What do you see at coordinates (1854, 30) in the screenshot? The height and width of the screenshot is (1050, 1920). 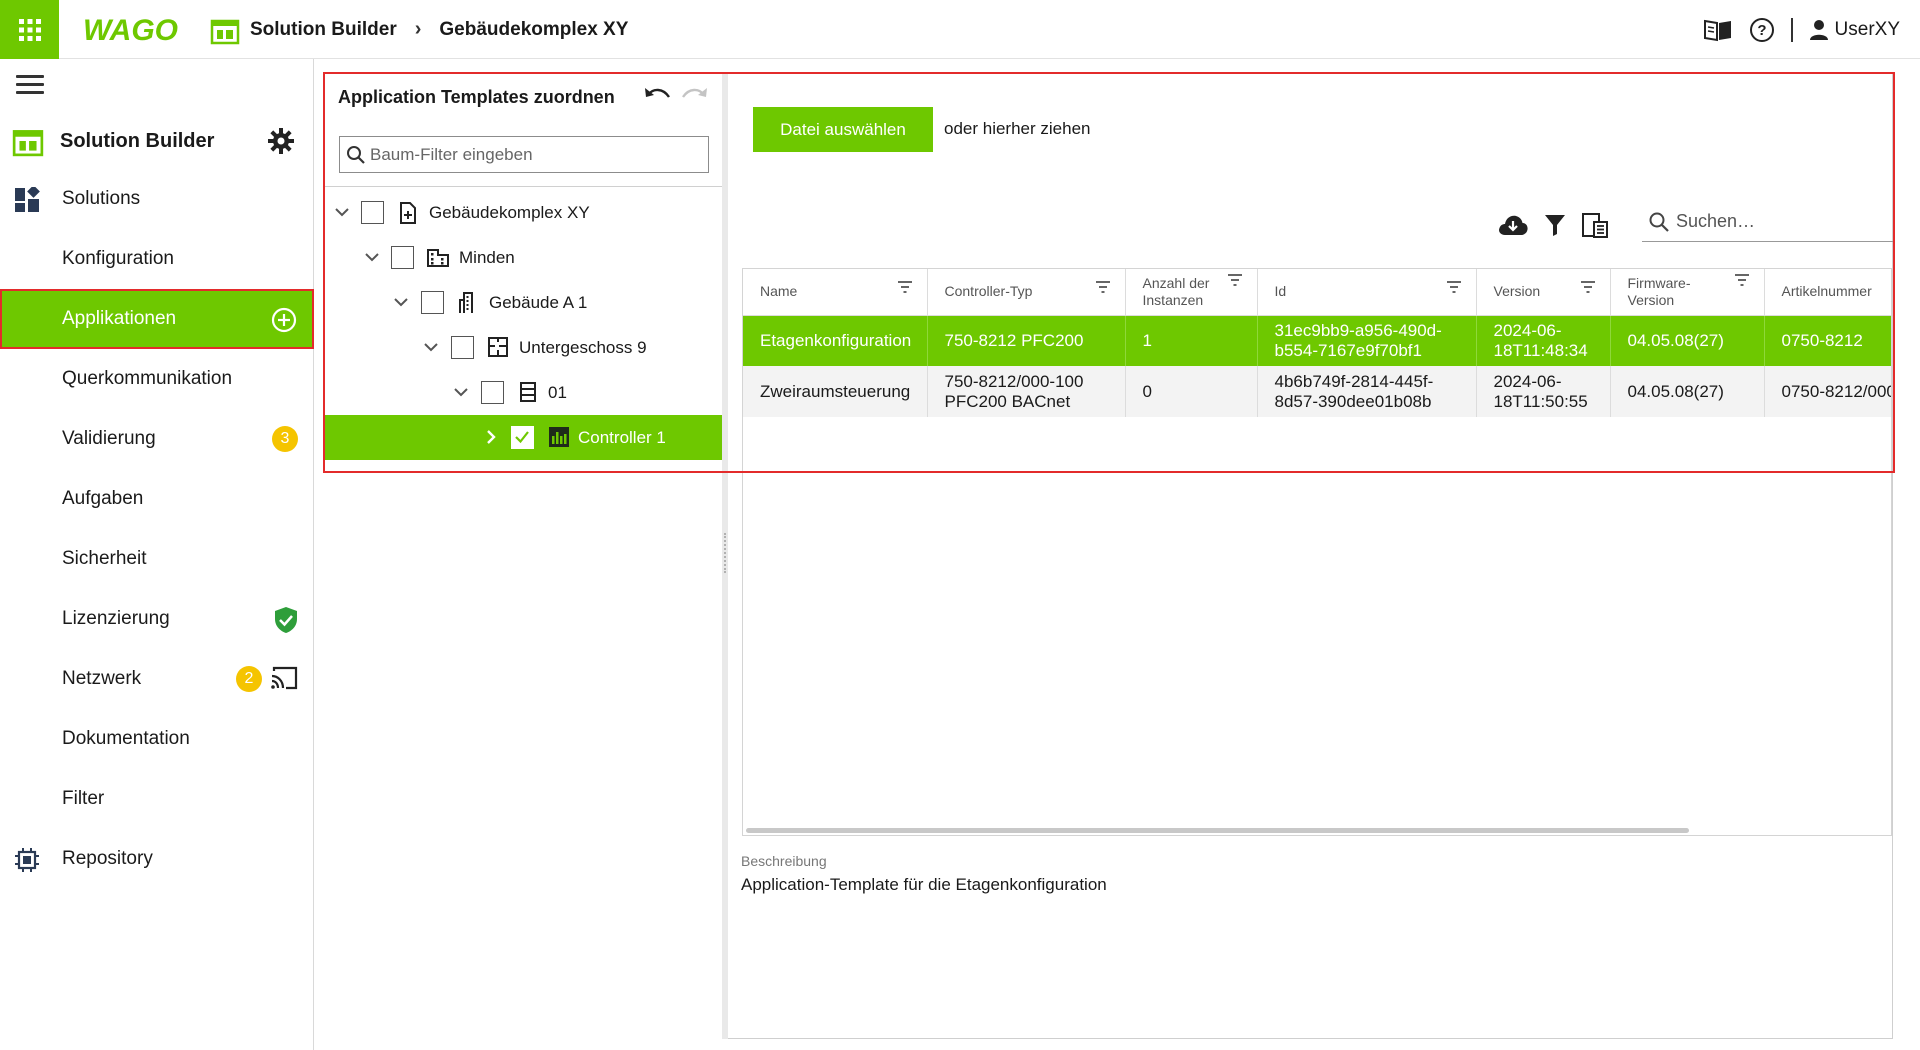 I see `user-menu: UserXY` at bounding box center [1854, 30].